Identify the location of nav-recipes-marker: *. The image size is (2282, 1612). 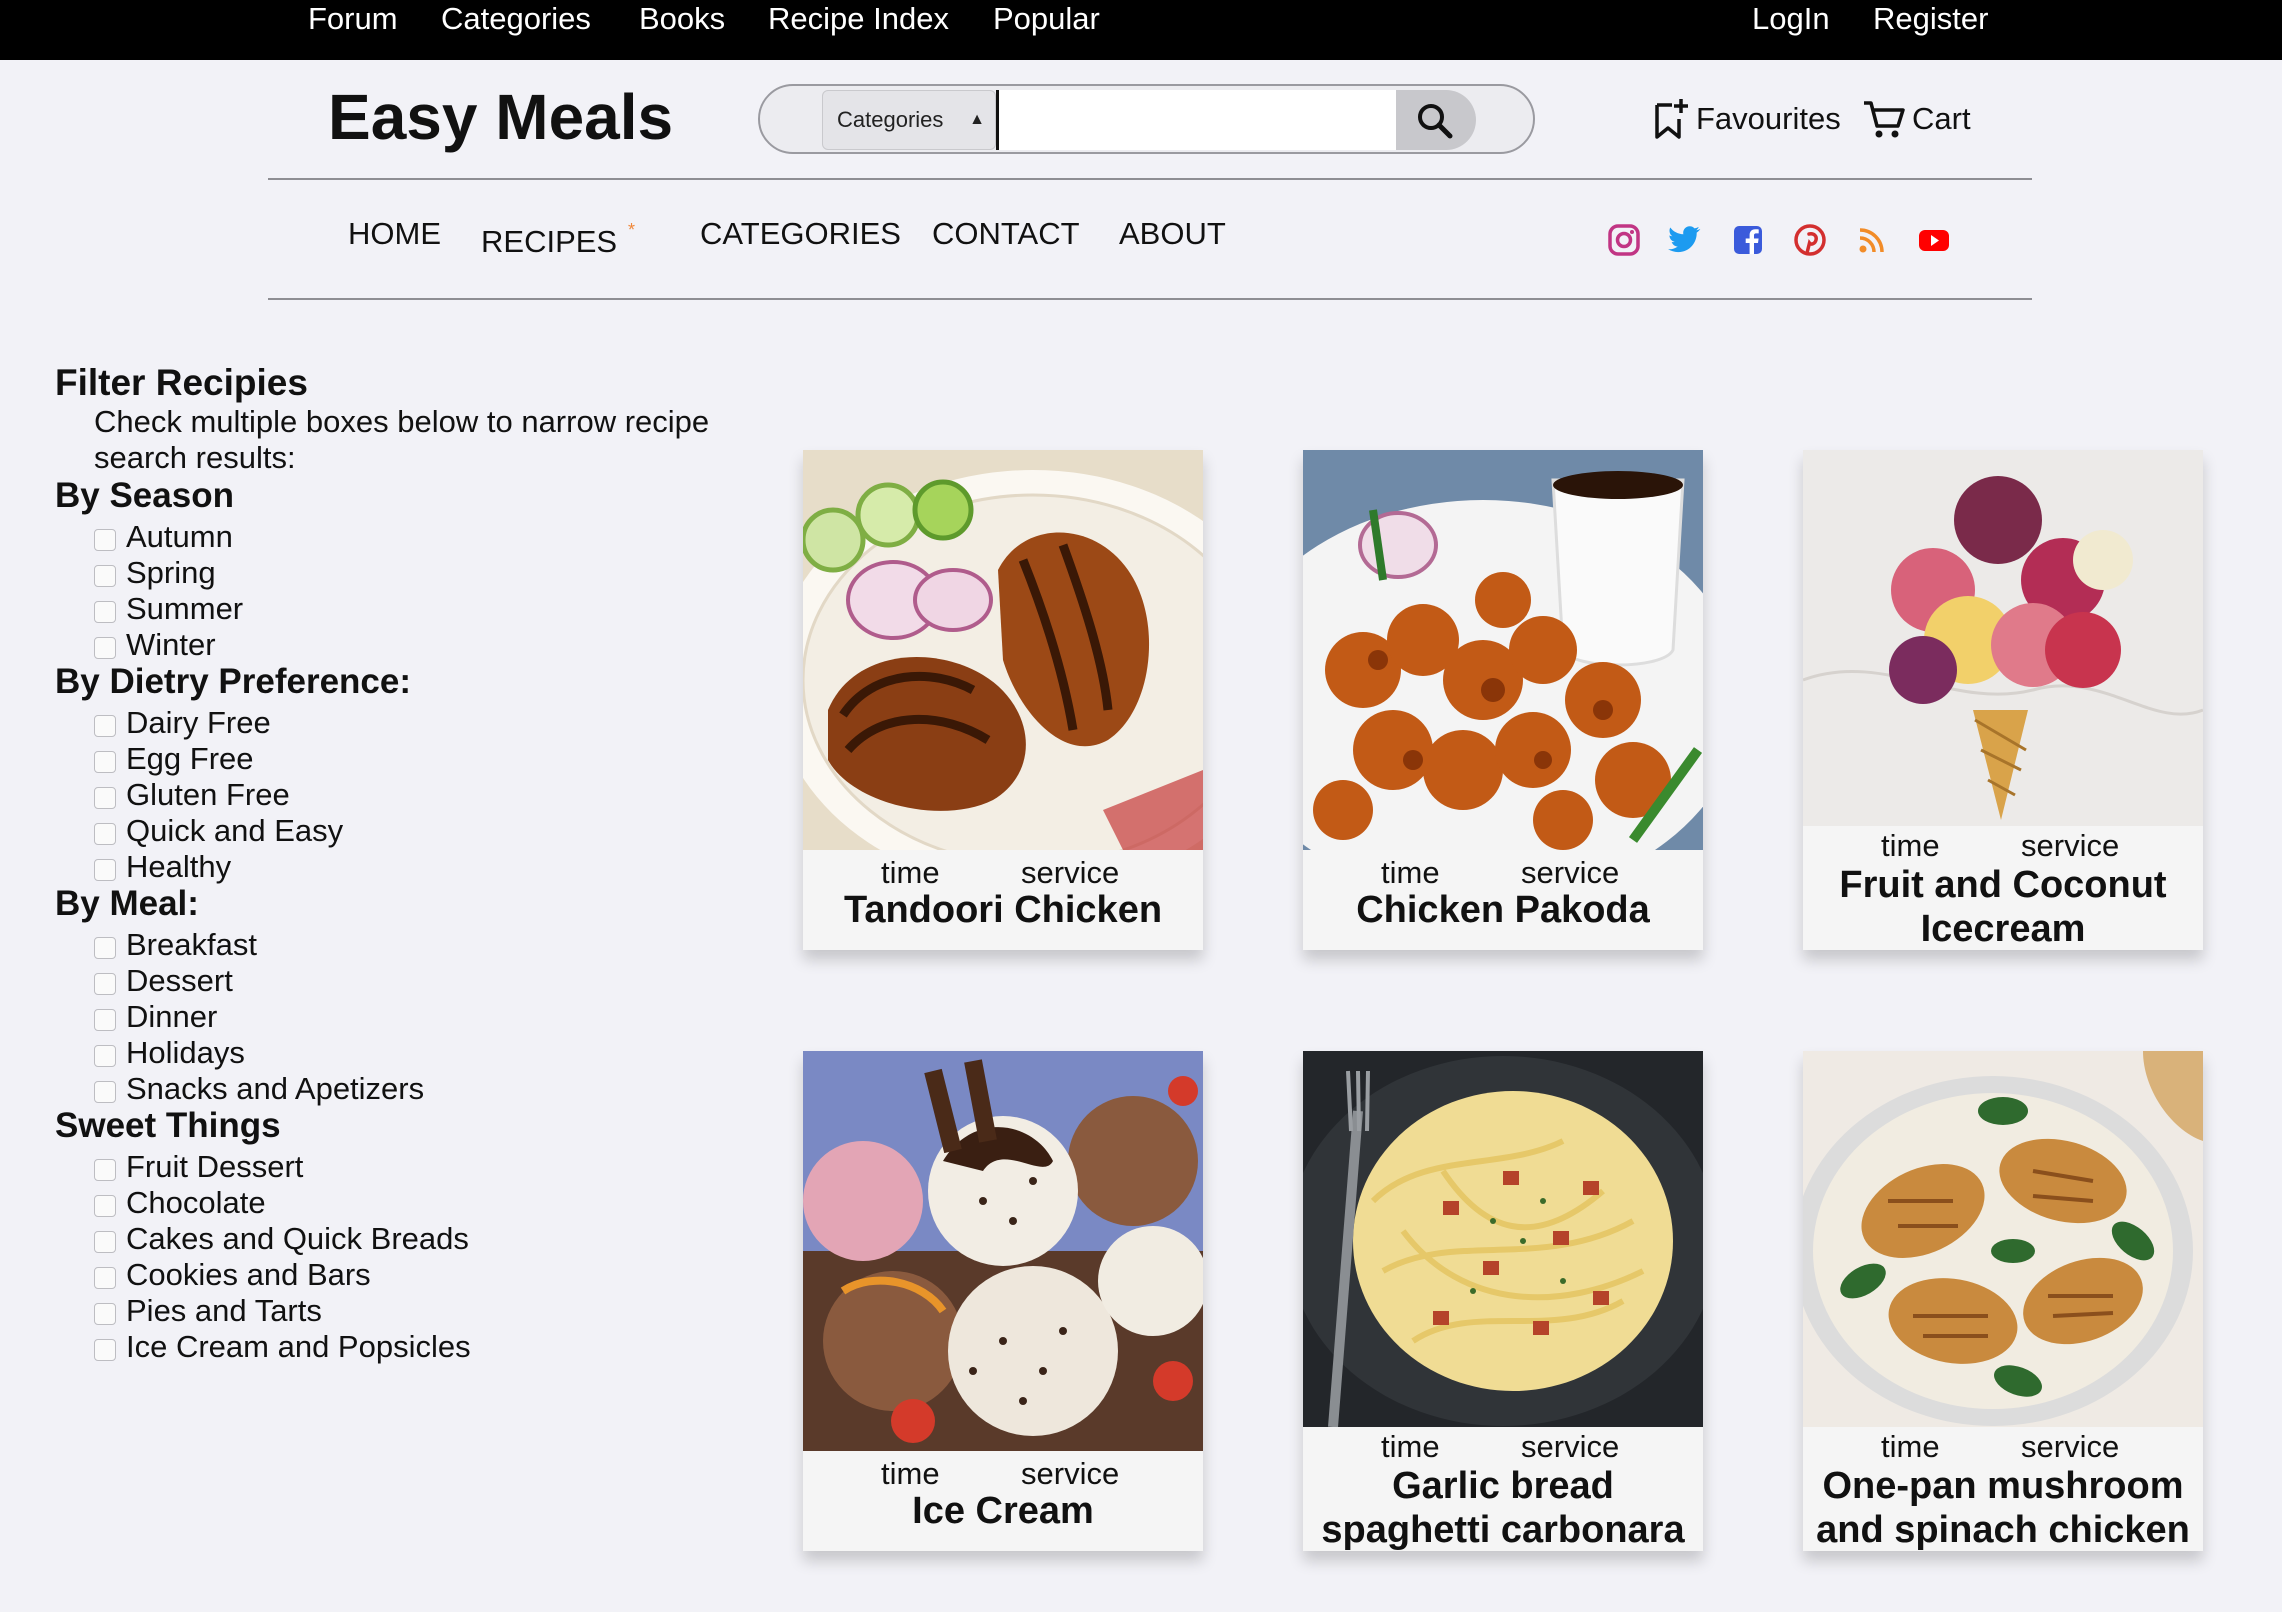
(632, 230).